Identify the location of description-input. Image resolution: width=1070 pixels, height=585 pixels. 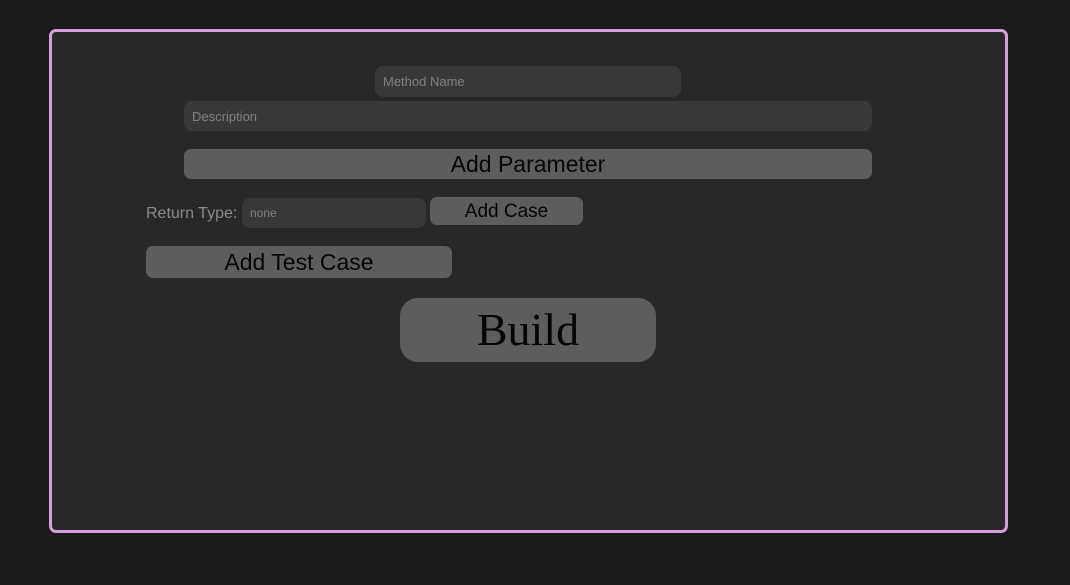
(528, 116).